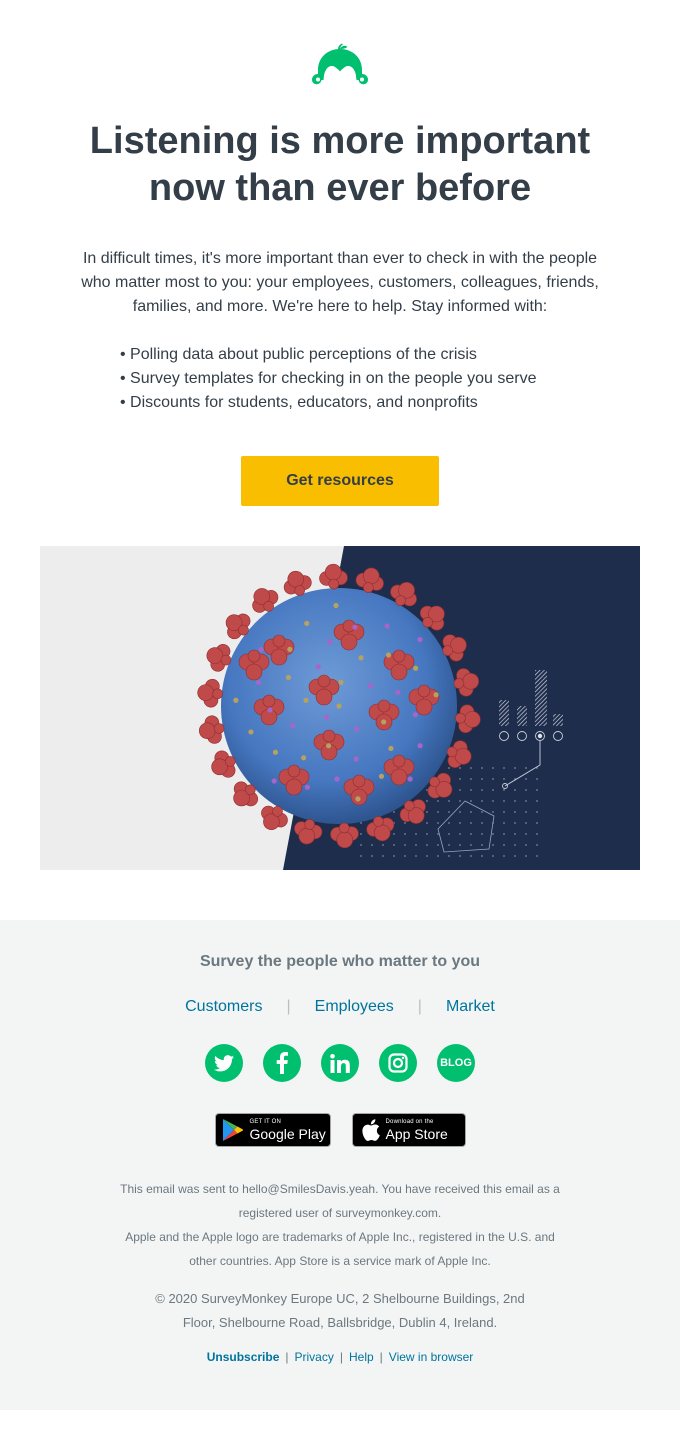 This screenshot has width=680, height=1429. What do you see at coordinates (354, 1007) in the screenshot?
I see `employees-link: Employees` at bounding box center [354, 1007].